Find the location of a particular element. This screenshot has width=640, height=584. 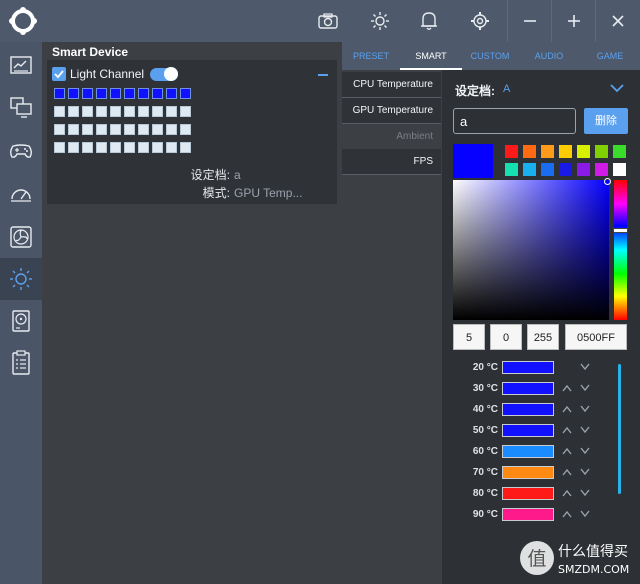

tab-preset: PRESET is located at coordinates (371, 56).